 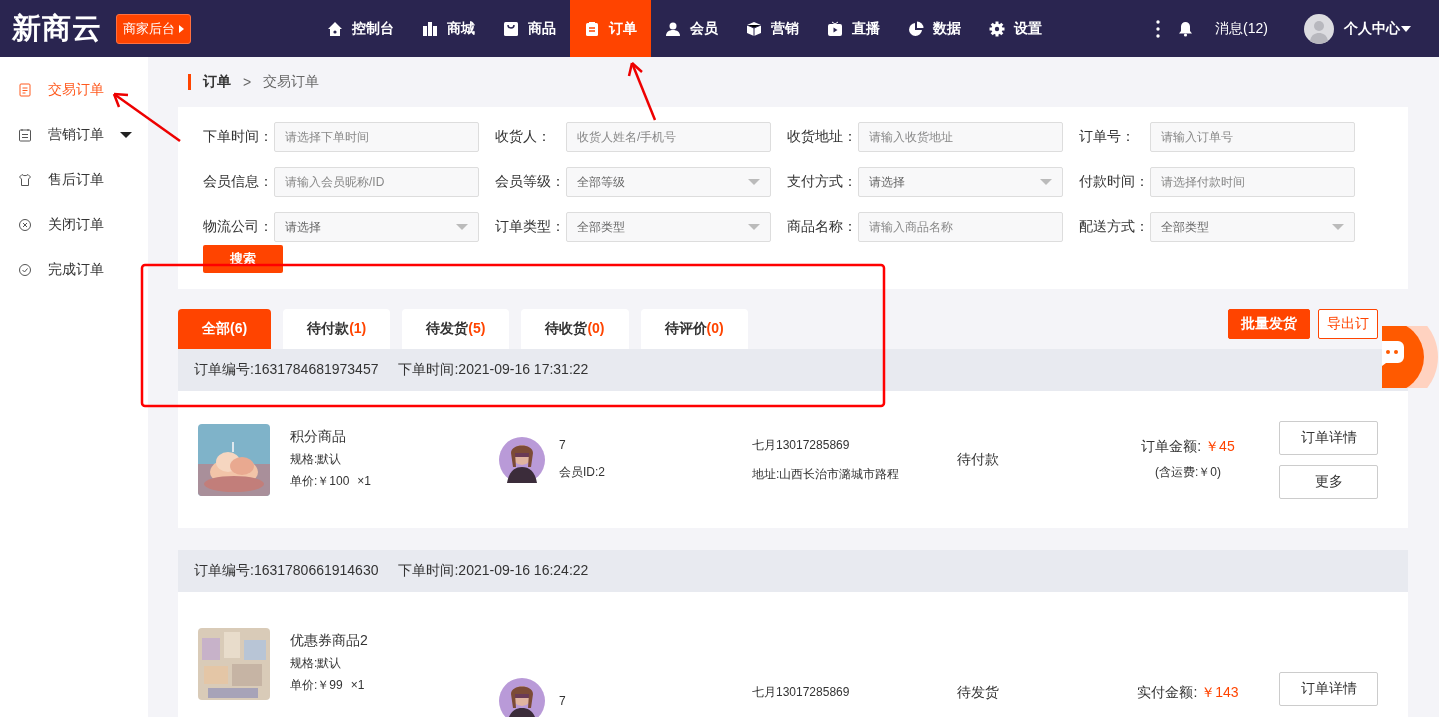 I want to click on product-name: 优惠券商品2, so click(x=329, y=641).